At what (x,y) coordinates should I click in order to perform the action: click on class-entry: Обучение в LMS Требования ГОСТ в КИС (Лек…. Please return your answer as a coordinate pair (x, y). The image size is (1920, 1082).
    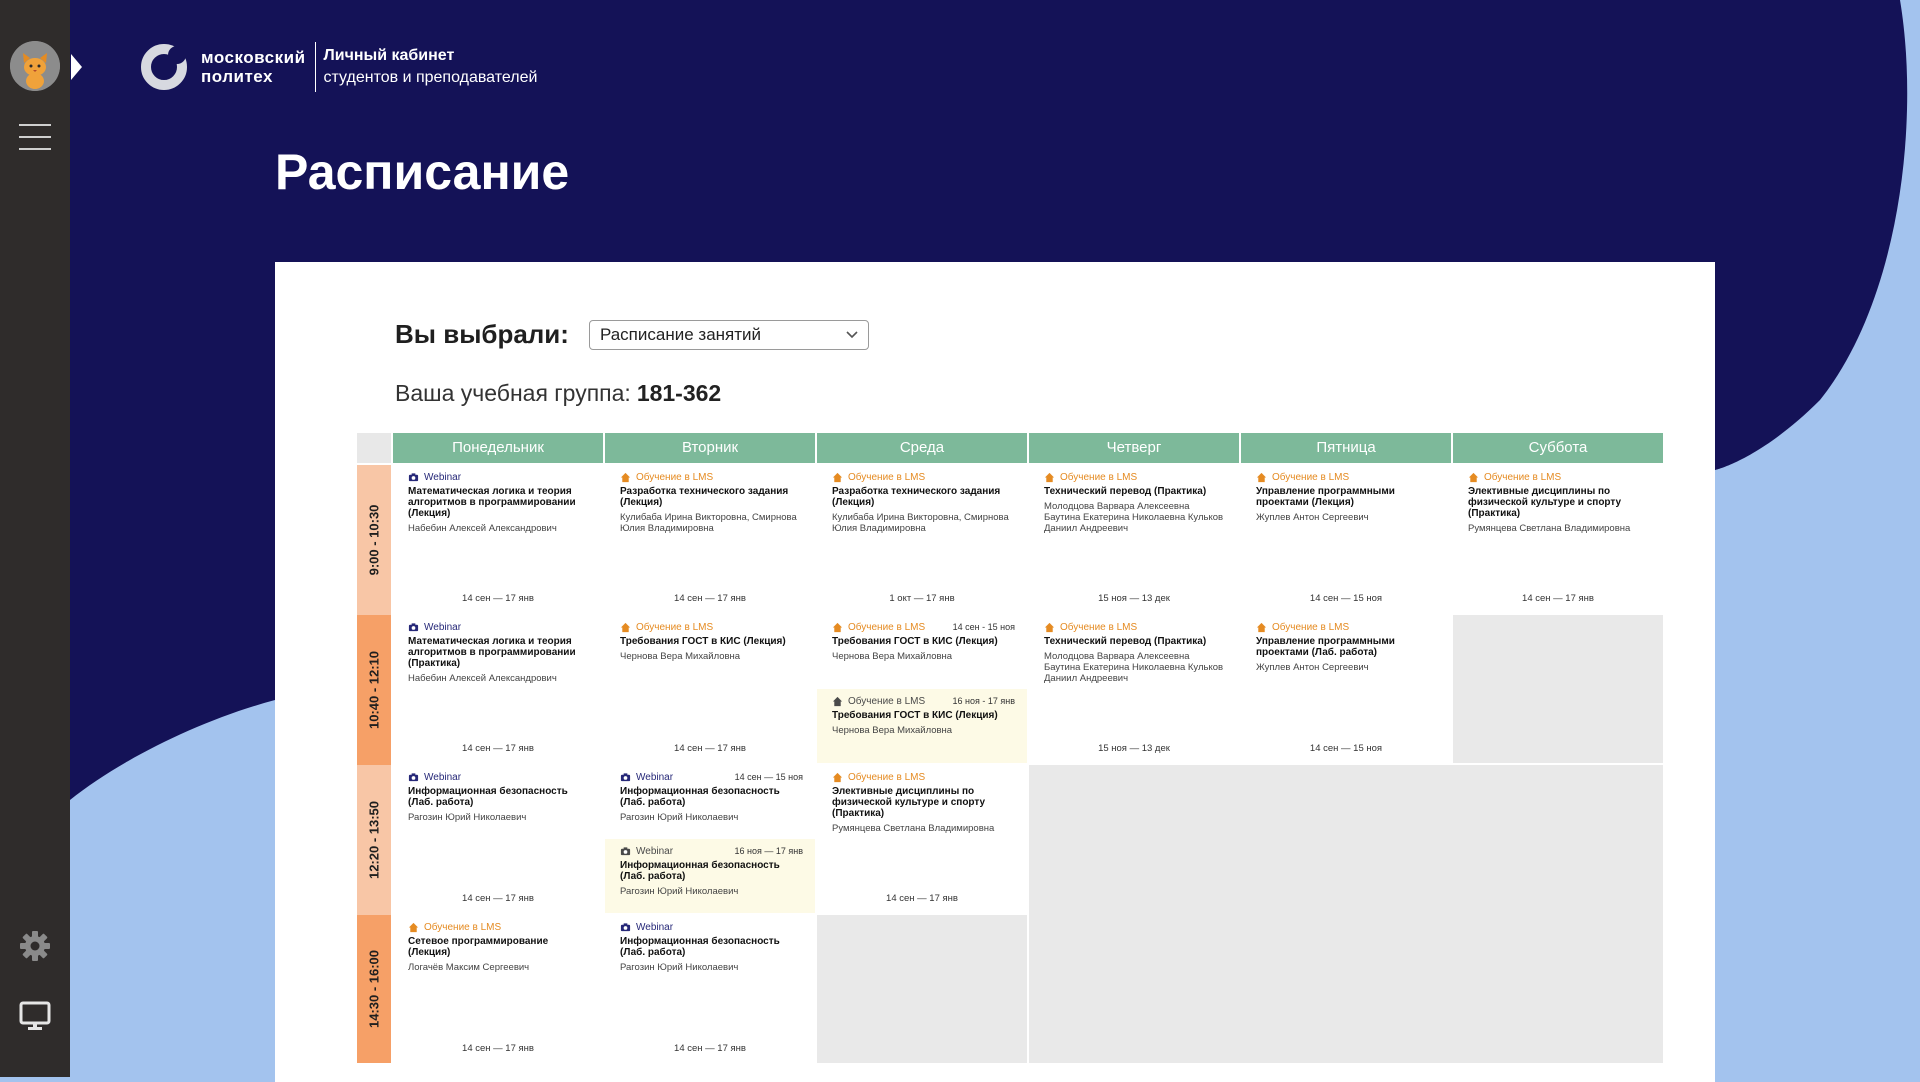
    Looking at the image, I should click on (710, 689).